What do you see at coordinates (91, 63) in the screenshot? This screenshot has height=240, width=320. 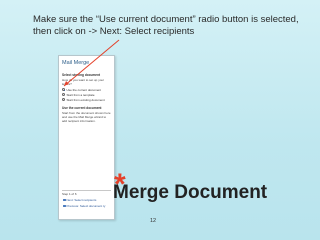 I see `pointer-arrow` at bounding box center [91, 63].